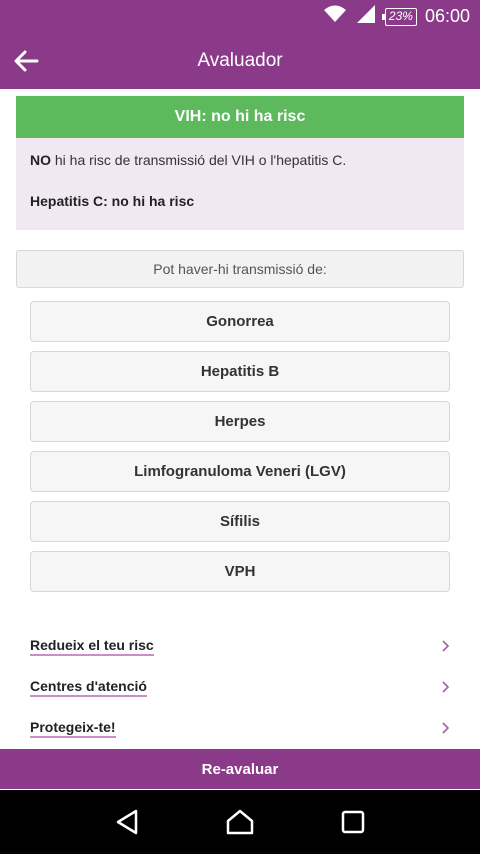 The image size is (480, 854). What do you see at coordinates (366, 16) in the screenshot?
I see `signal-icon` at bounding box center [366, 16].